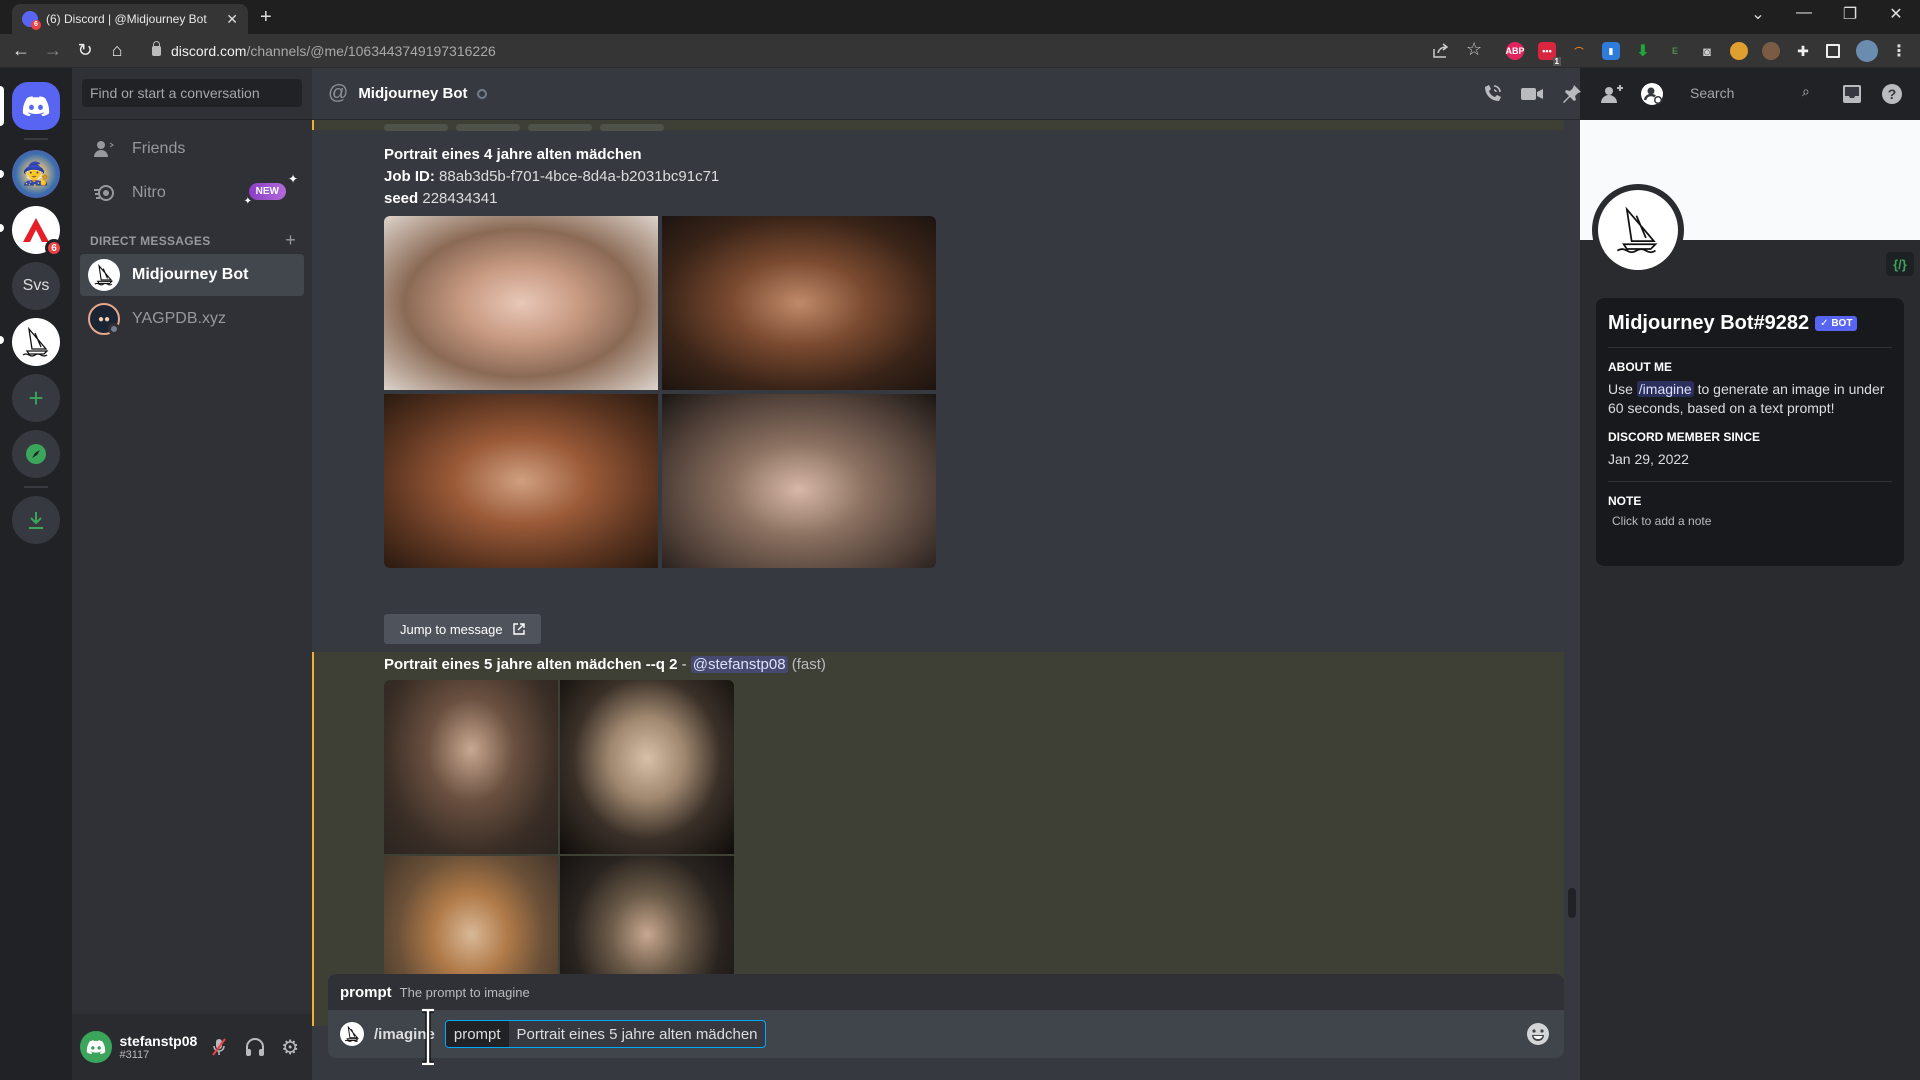 The width and height of the screenshot is (1920, 1080). Describe the element at coordinates (36, 106) in the screenshot. I see `home-button` at that location.